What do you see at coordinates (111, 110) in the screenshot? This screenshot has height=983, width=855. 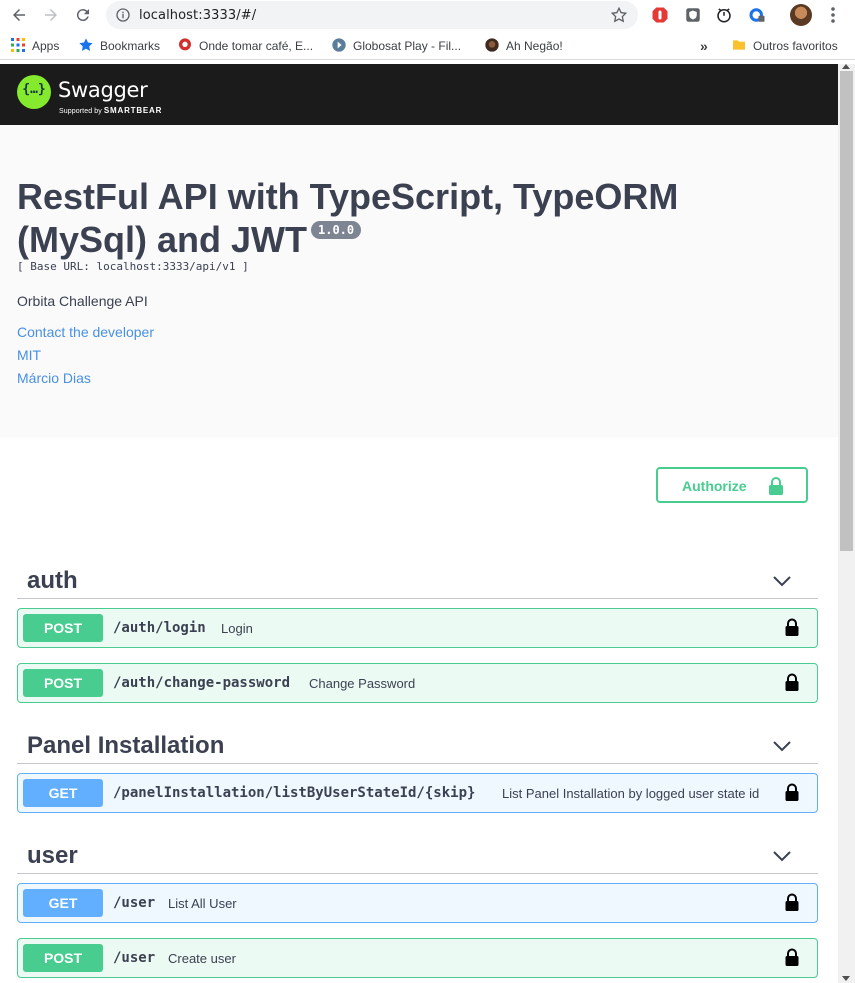 I see `swagger-logo-subtitle: Supported by SMARTBEAR` at bounding box center [111, 110].